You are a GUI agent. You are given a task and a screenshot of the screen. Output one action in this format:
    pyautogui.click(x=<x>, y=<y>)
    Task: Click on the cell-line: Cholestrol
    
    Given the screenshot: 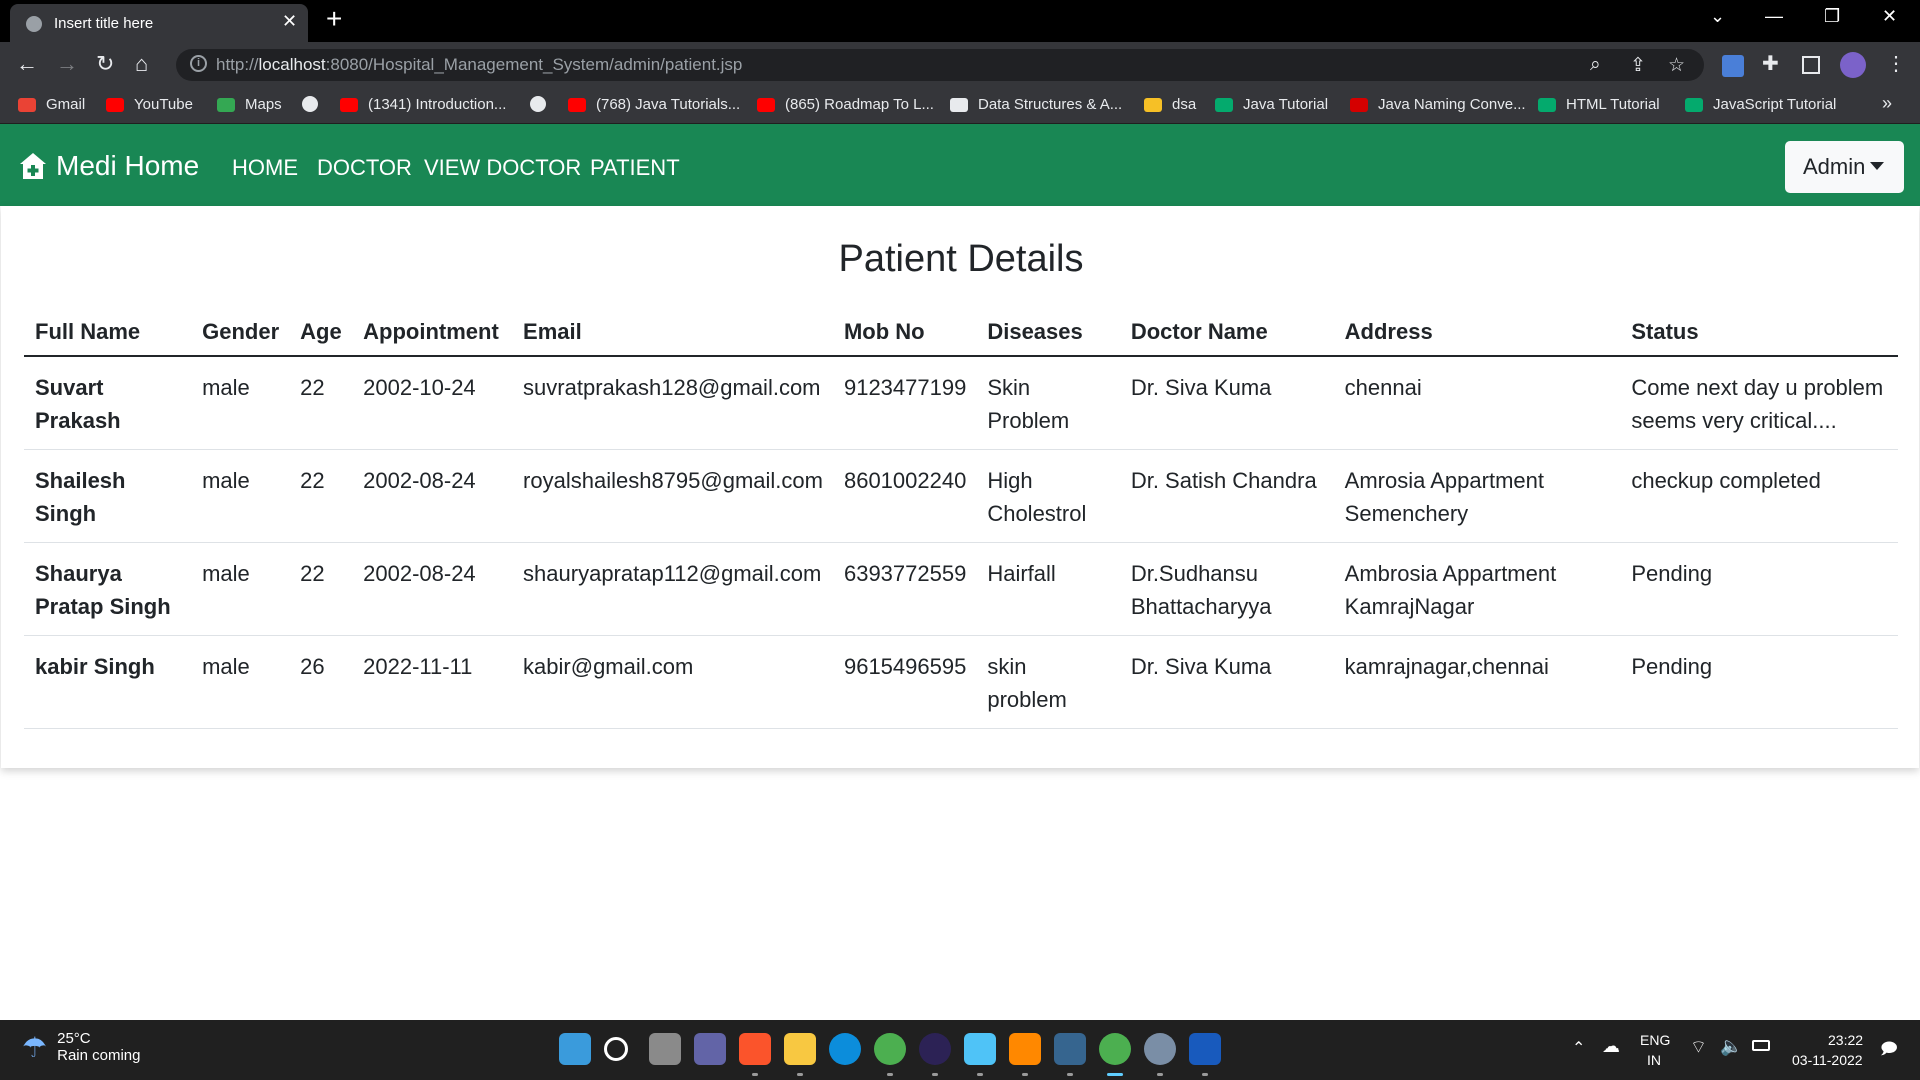 What is the action you would take?
    pyautogui.click(x=1037, y=513)
    